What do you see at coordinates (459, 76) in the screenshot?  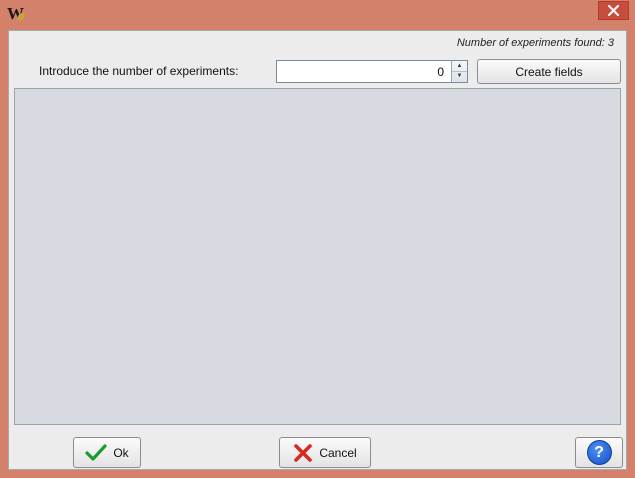 I see `spinner-down-button: ▼` at bounding box center [459, 76].